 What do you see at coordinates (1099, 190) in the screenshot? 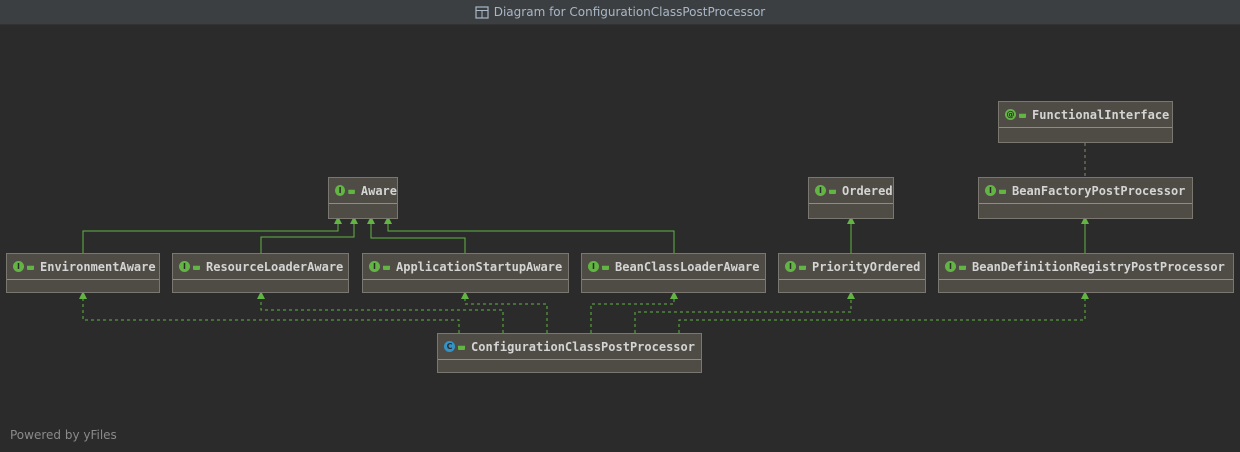
I see `node-label: BeanFactoryPostProcessor` at bounding box center [1099, 190].